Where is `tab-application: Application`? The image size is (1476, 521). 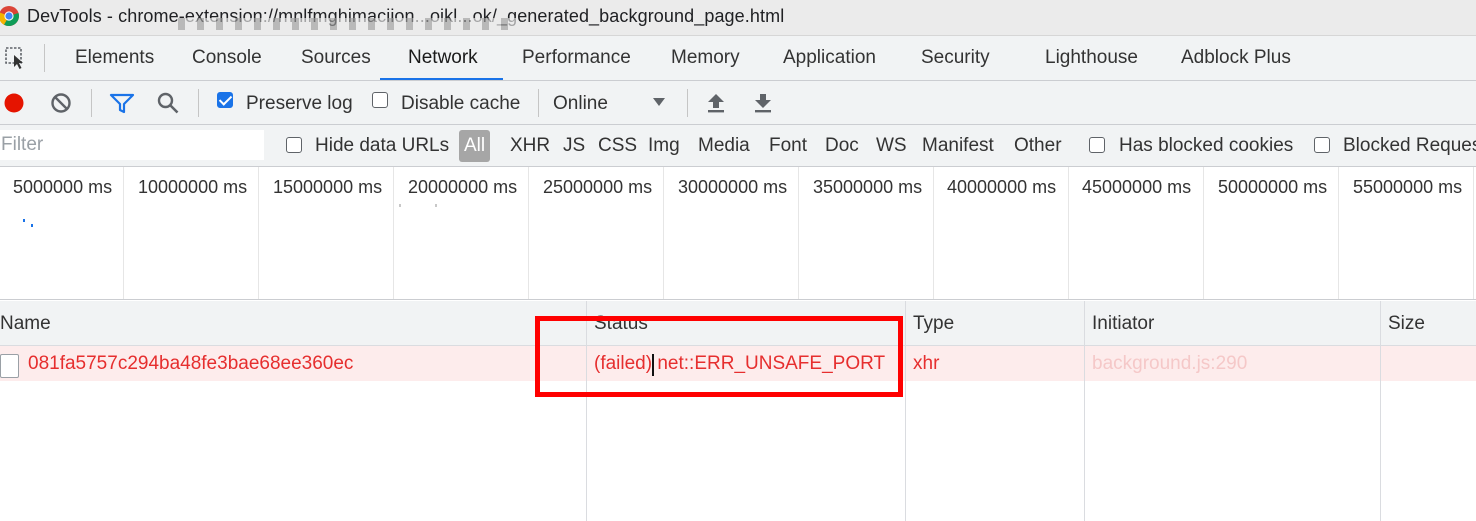 tab-application: Application is located at coordinates (829, 58).